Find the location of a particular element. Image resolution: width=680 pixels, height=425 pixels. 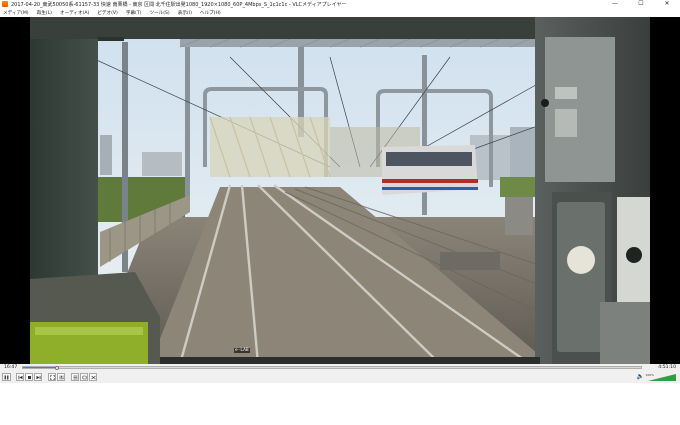

pause-icon is located at coordinates (6, 377).